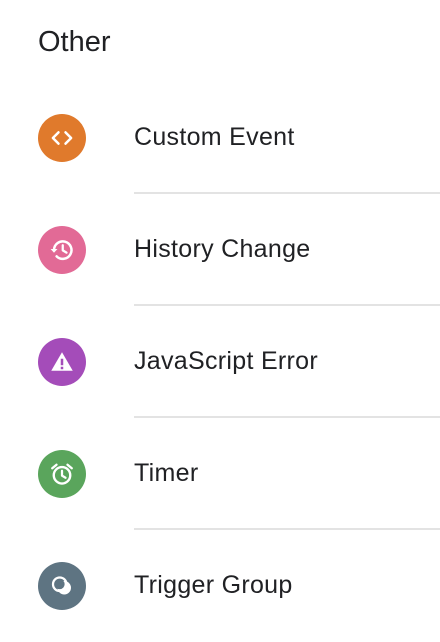 This screenshot has height=642, width=440. What do you see at coordinates (62, 138) in the screenshot?
I see `code-brackets-icon` at bounding box center [62, 138].